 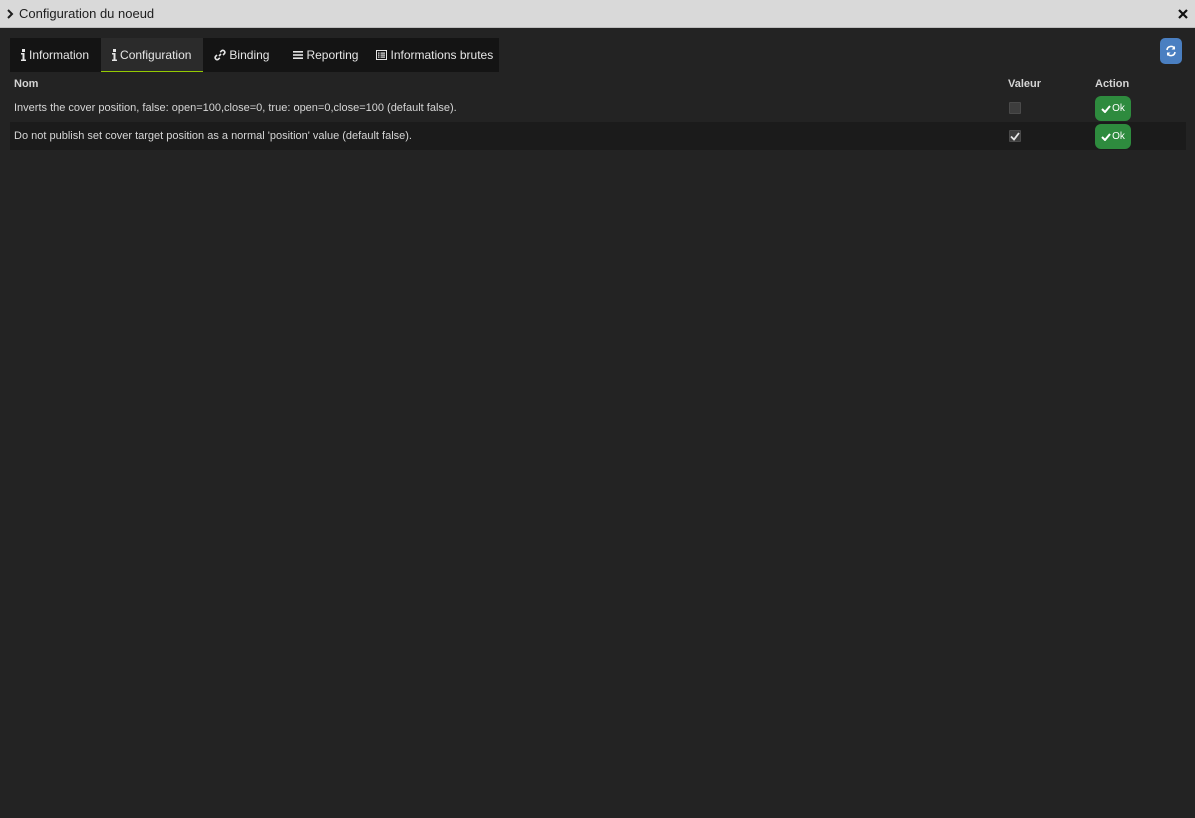 I want to click on table-header: Nom Valeur Action, so click(x=598, y=84).